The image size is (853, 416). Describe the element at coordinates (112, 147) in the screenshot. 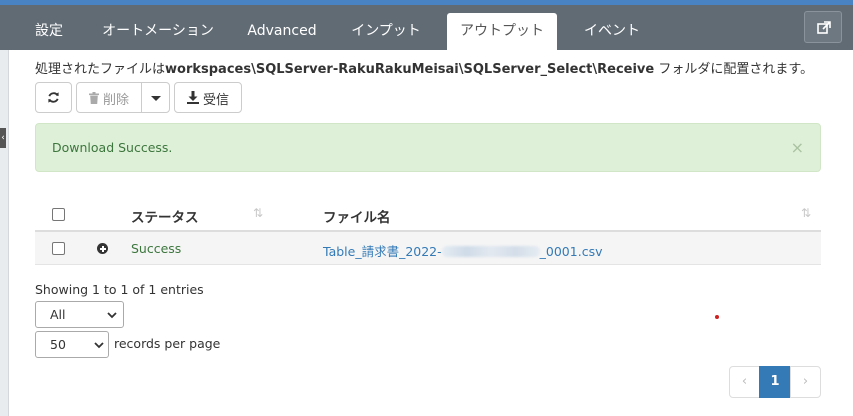

I see `alert-message: Download Success.` at that location.